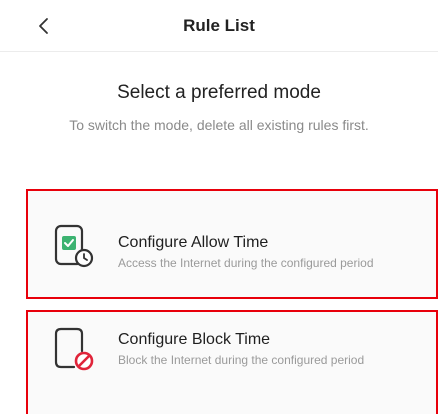 Image resolution: width=438 pixels, height=414 pixels. Describe the element at coordinates (194, 339) in the screenshot. I see `block-time-title: Configure Block Time` at that location.